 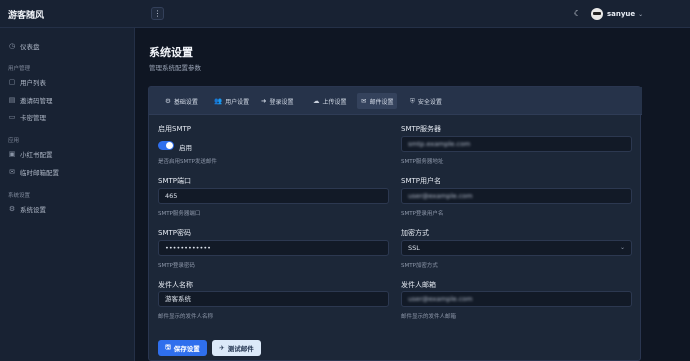 I want to click on tab-label: 基础设置, so click(x=185, y=102).